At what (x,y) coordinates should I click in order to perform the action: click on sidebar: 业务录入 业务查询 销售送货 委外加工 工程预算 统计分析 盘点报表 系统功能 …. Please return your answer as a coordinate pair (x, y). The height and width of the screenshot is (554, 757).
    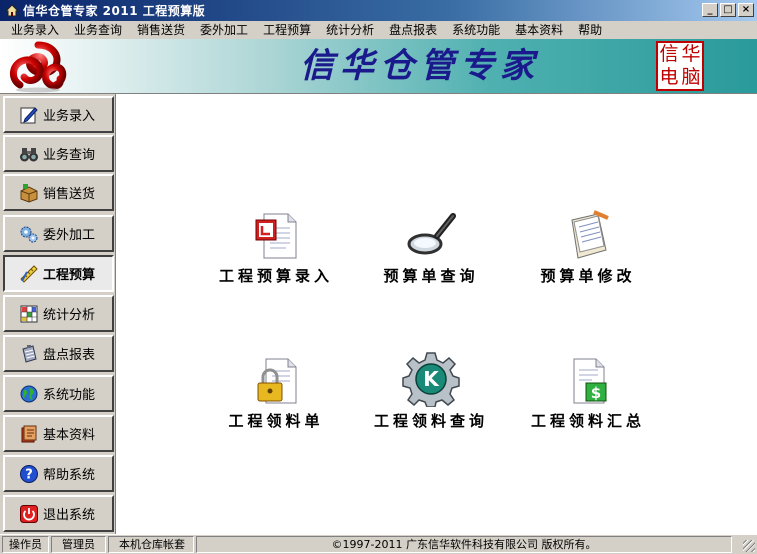
    Looking at the image, I should click on (58, 314).